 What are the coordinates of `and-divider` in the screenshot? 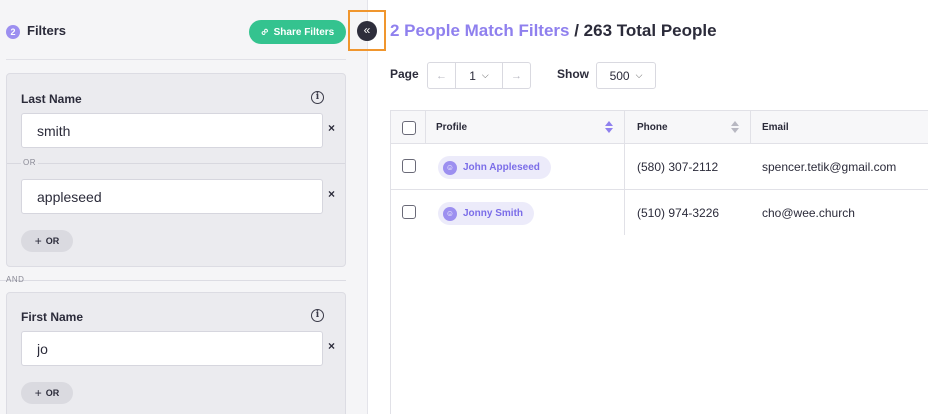 It's located at (173, 280).